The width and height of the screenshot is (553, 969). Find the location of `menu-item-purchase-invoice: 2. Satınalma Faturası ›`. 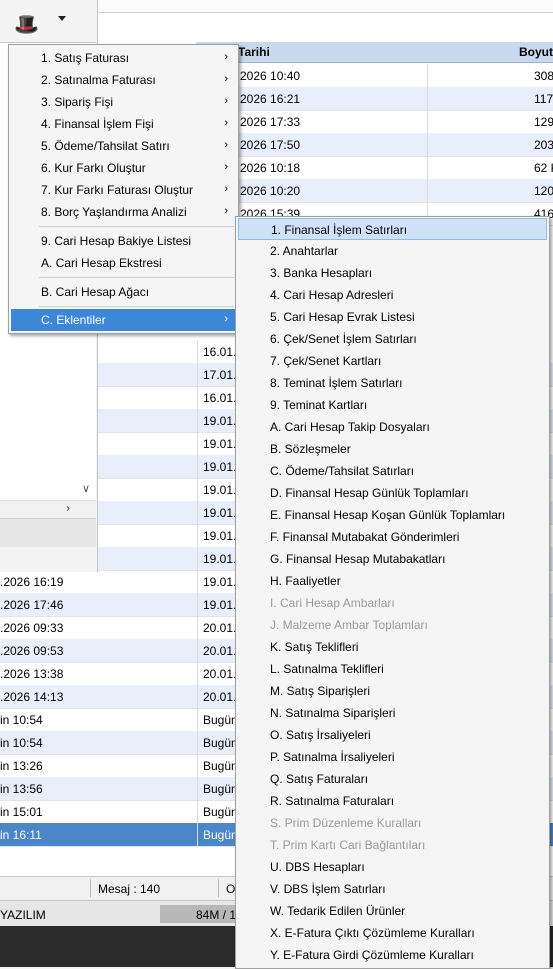

menu-item-purchase-invoice: 2. Satınalma Faturası › is located at coordinates (123, 80).